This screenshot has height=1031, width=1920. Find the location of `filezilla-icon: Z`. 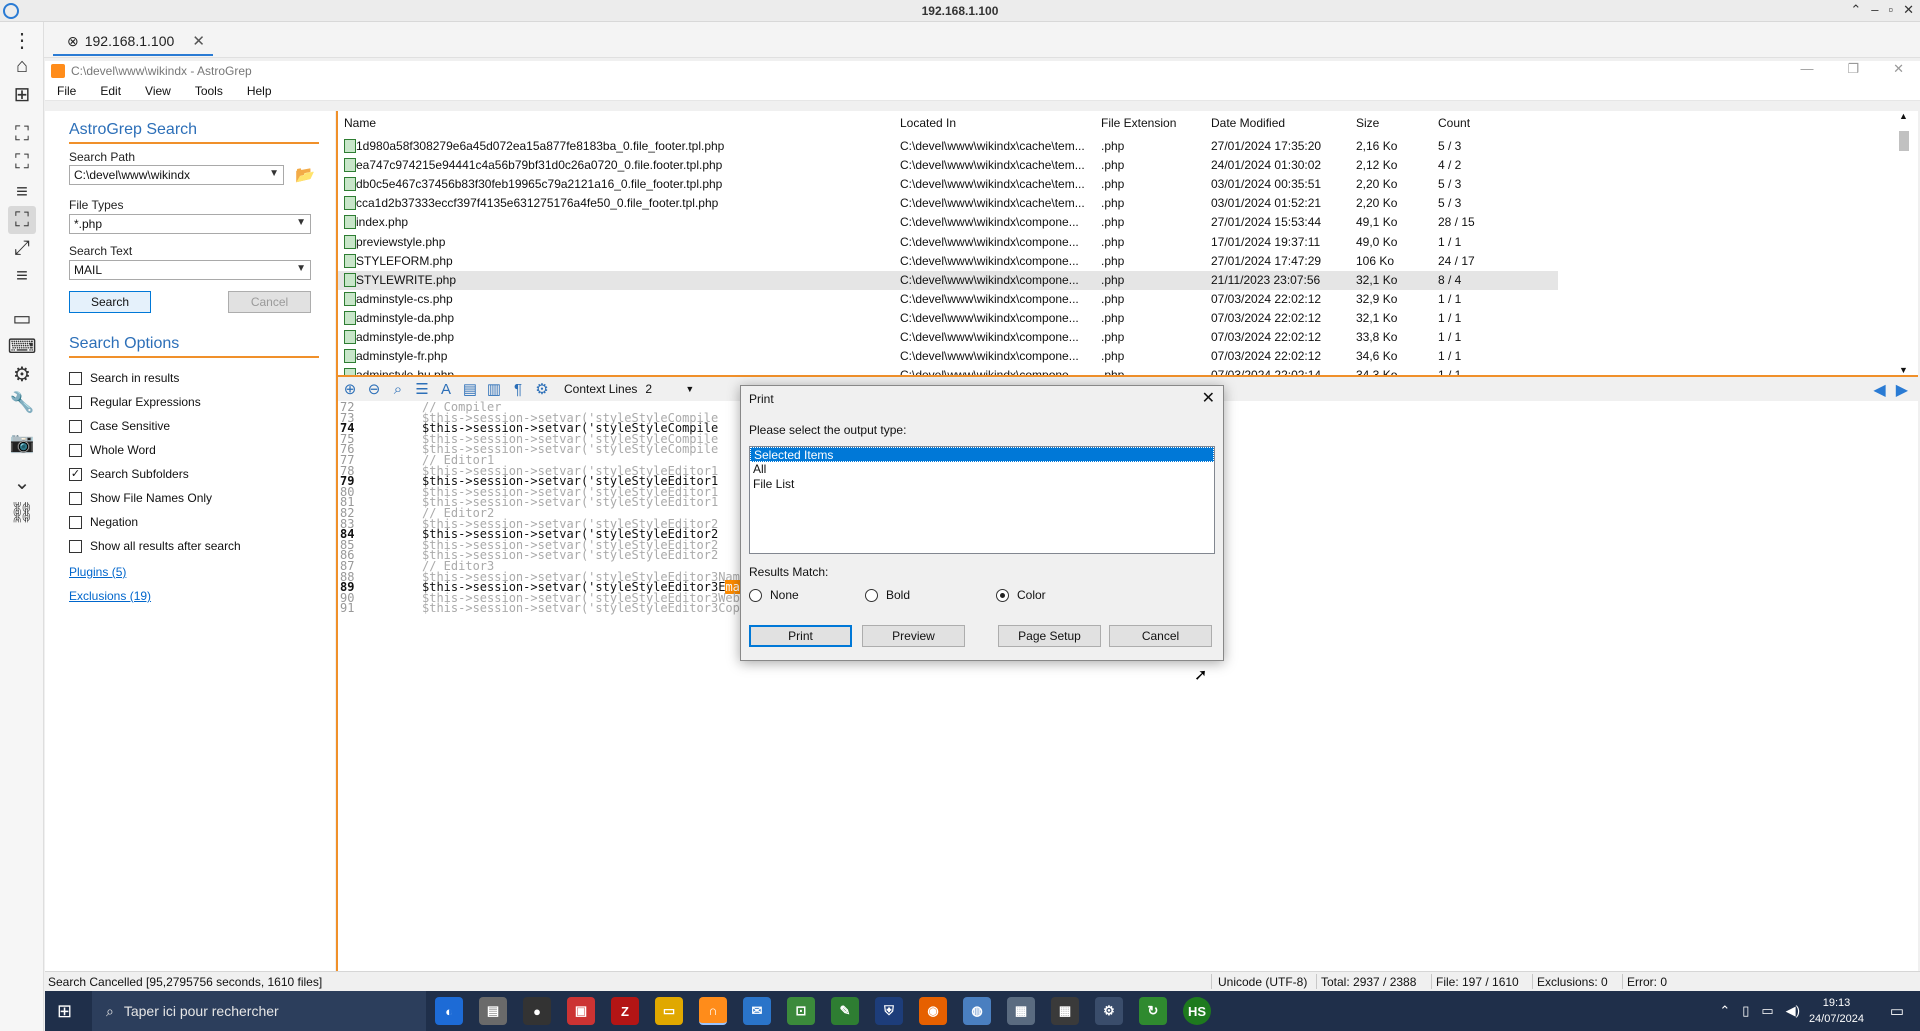

filezilla-icon: Z is located at coordinates (625, 1011).